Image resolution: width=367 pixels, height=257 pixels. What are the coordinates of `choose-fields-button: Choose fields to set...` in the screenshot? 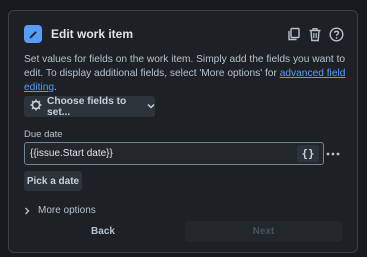 It's located at (89, 106).